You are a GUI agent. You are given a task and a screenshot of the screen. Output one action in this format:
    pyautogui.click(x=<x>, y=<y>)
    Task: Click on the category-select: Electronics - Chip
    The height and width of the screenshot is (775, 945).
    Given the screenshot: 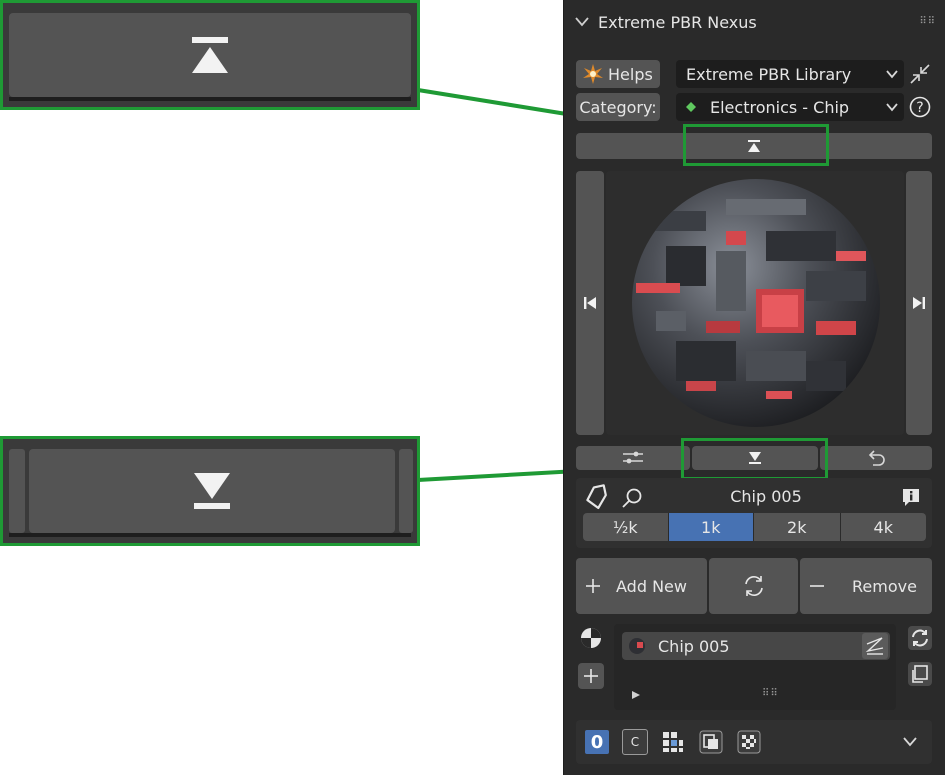 What is the action you would take?
    pyautogui.click(x=790, y=107)
    